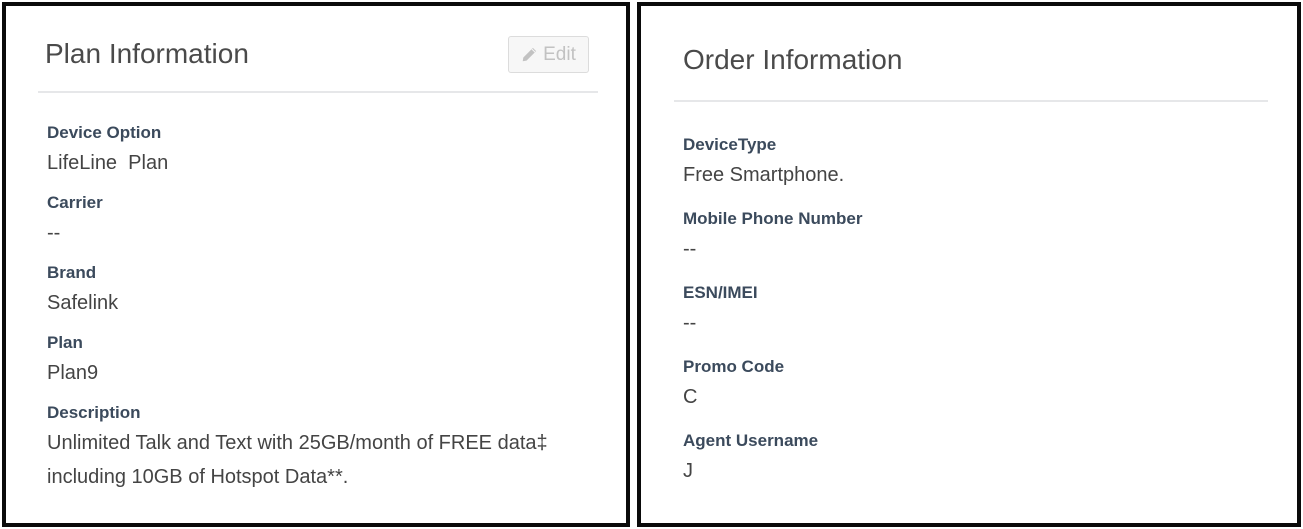 This screenshot has width=1303, height=529. Describe the element at coordinates (559, 54) in the screenshot. I see `edit-button-label: Edit` at that location.